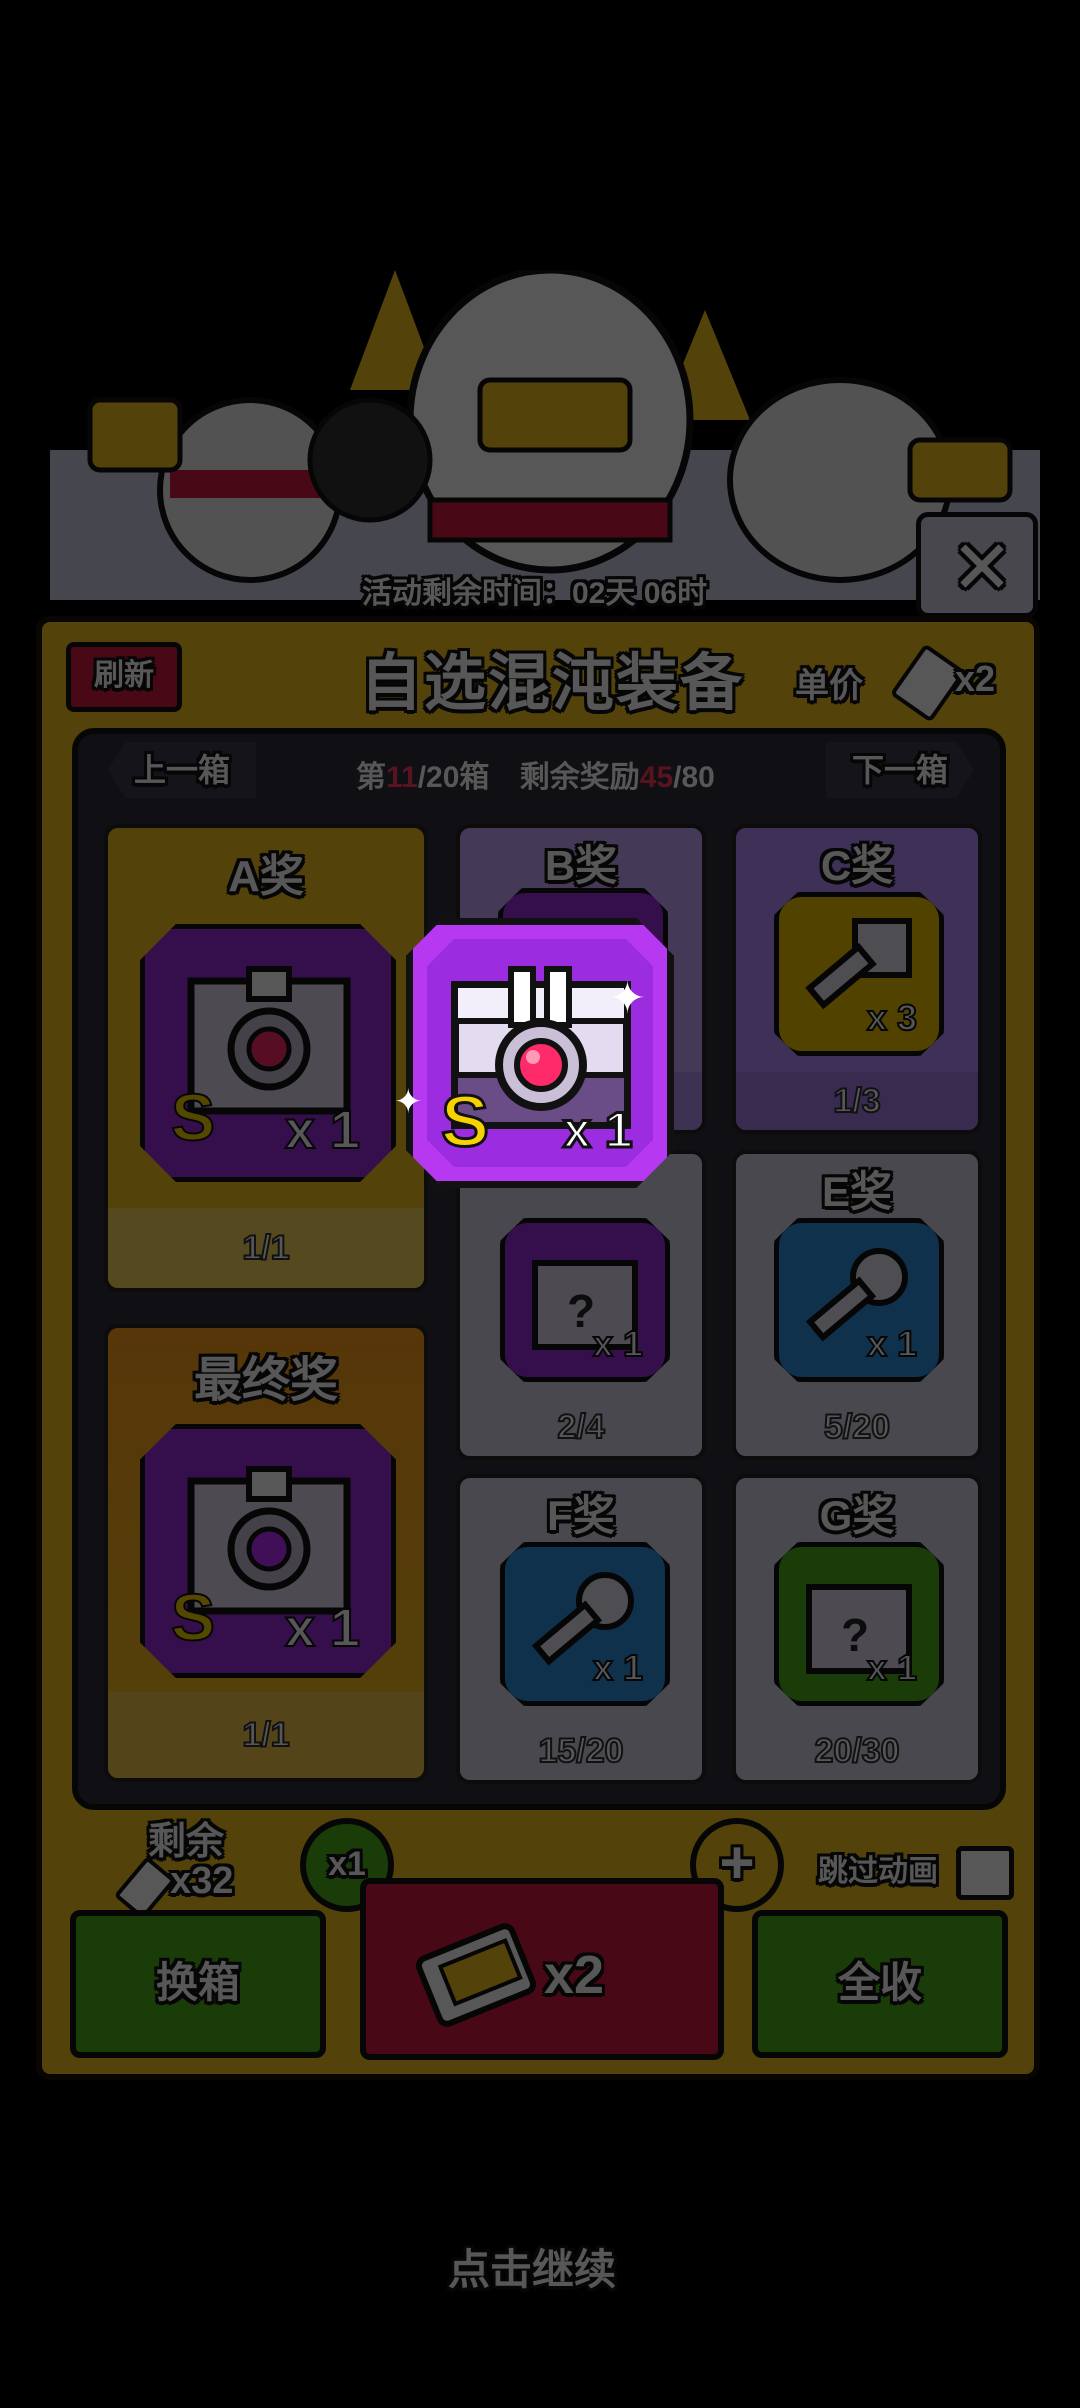  What do you see at coordinates (347, 1864) in the screenshot?
I see `multiplier-value: x1` at bounding box center [347, 1864].